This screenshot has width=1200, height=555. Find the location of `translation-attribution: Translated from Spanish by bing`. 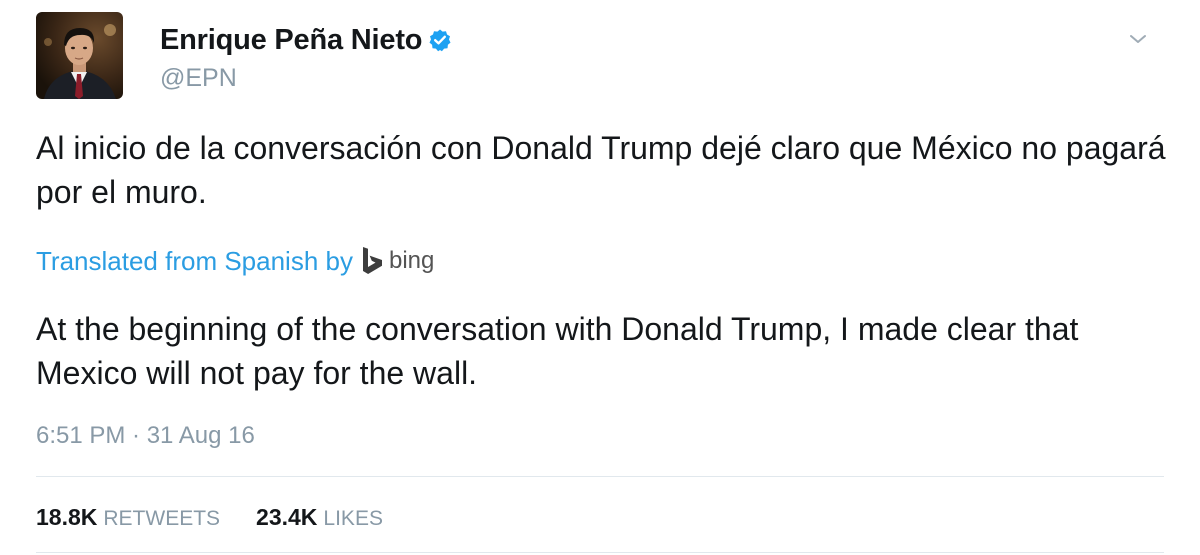

translation-attribution: Translated from Spanish by bing is located at coordinates (235, 261).